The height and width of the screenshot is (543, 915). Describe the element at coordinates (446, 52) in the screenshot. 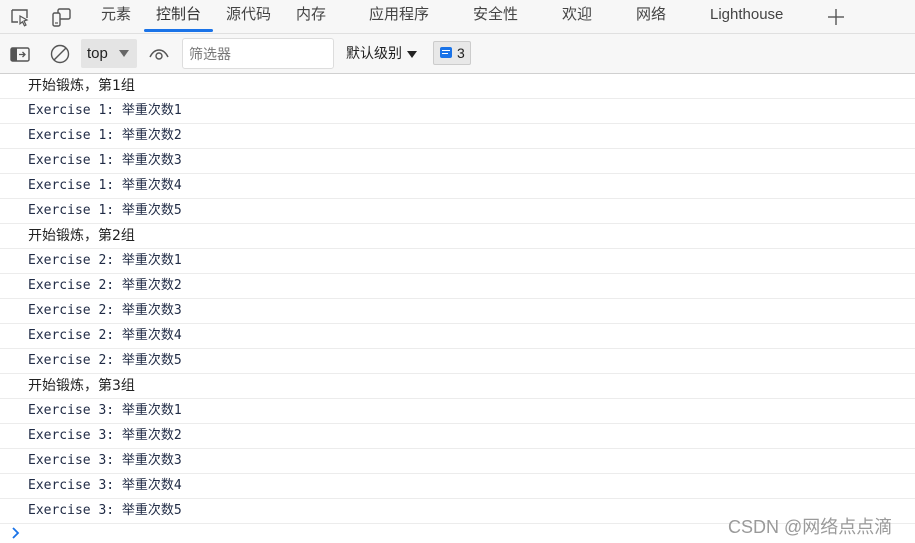

I see `message-icon` at that location.